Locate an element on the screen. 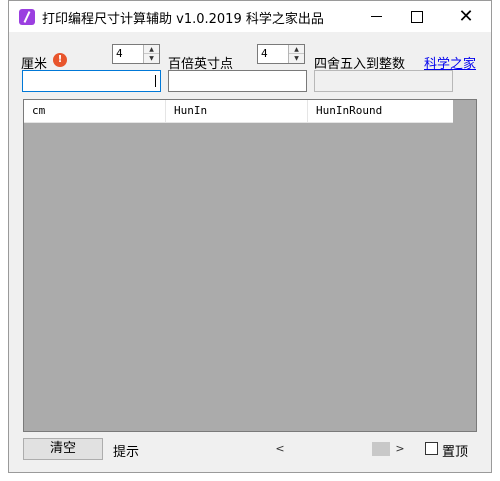  title-bar: 打印编程尺寸计算辅助 v1.0.2019 科学之家出品 ✕ is located at coordinates (250, 16).